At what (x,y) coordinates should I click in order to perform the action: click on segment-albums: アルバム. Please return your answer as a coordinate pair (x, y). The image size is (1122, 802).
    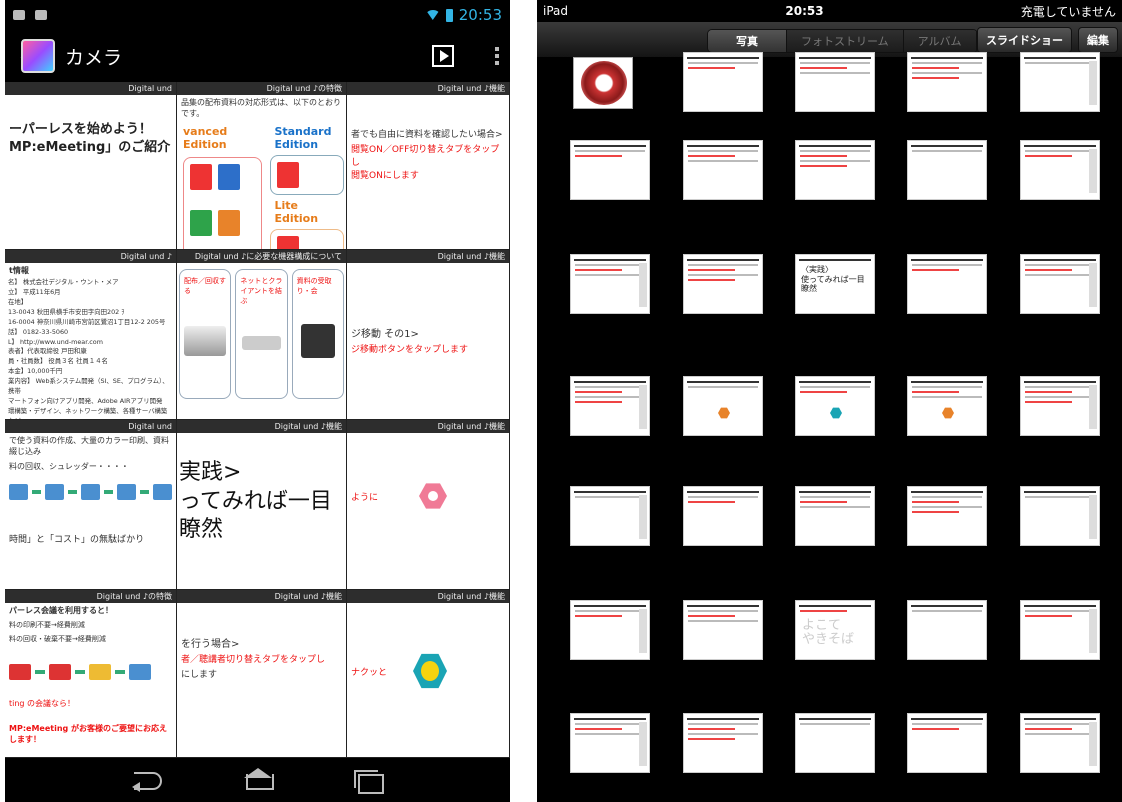
    Looking at the image, I should click on (940, 41).